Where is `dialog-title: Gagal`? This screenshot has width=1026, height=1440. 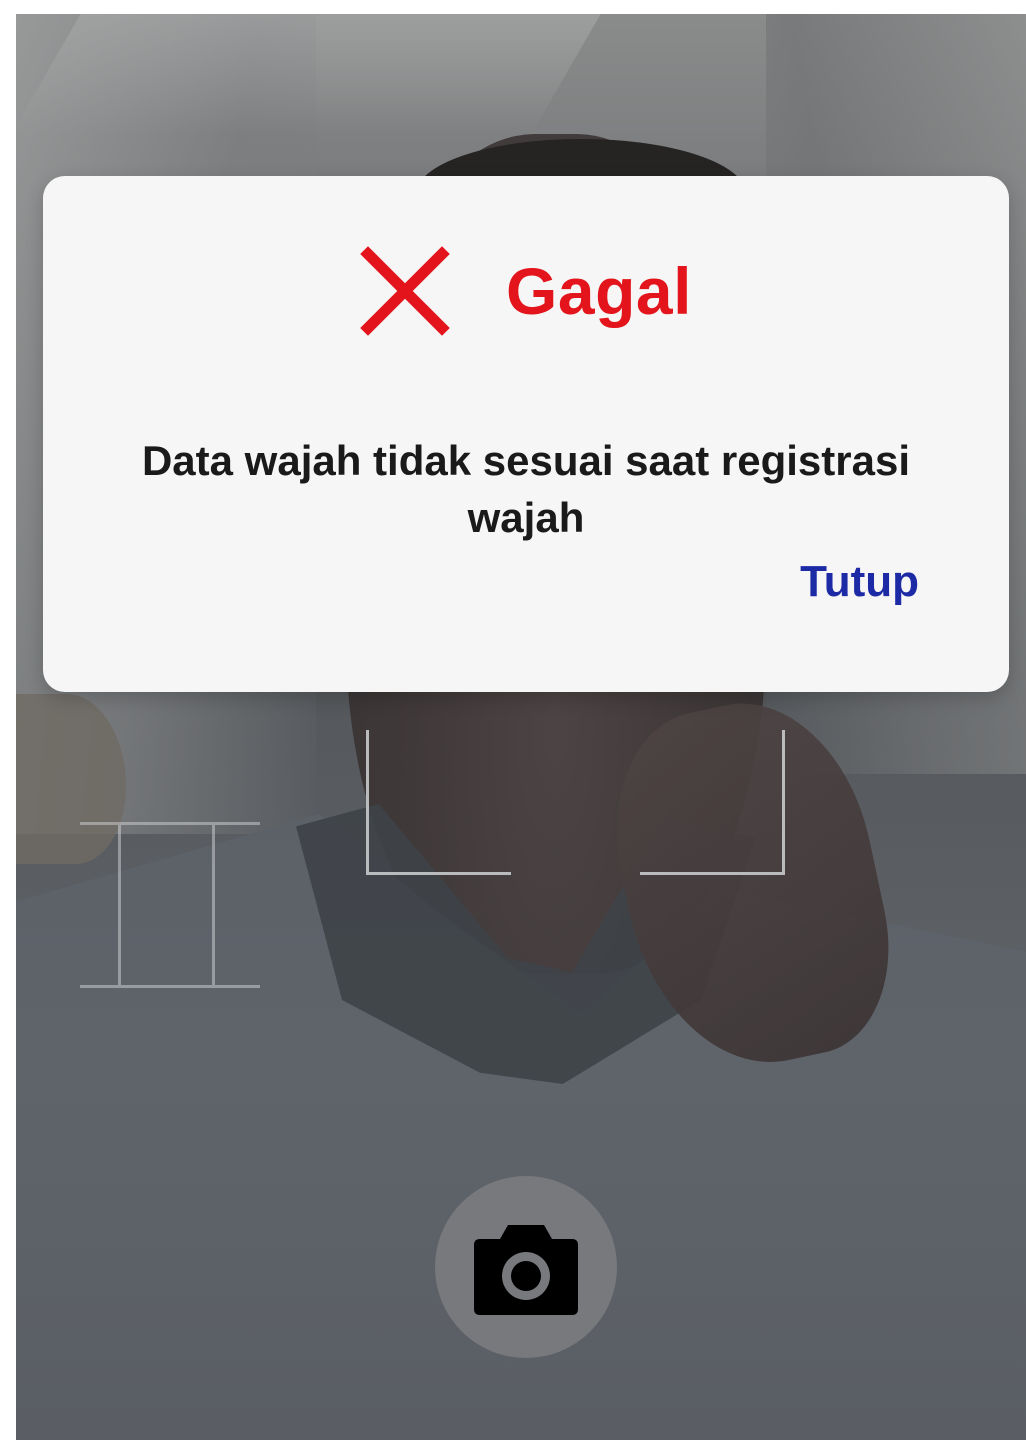
dialog-title: Gagal is located at coordinates (599, 291).